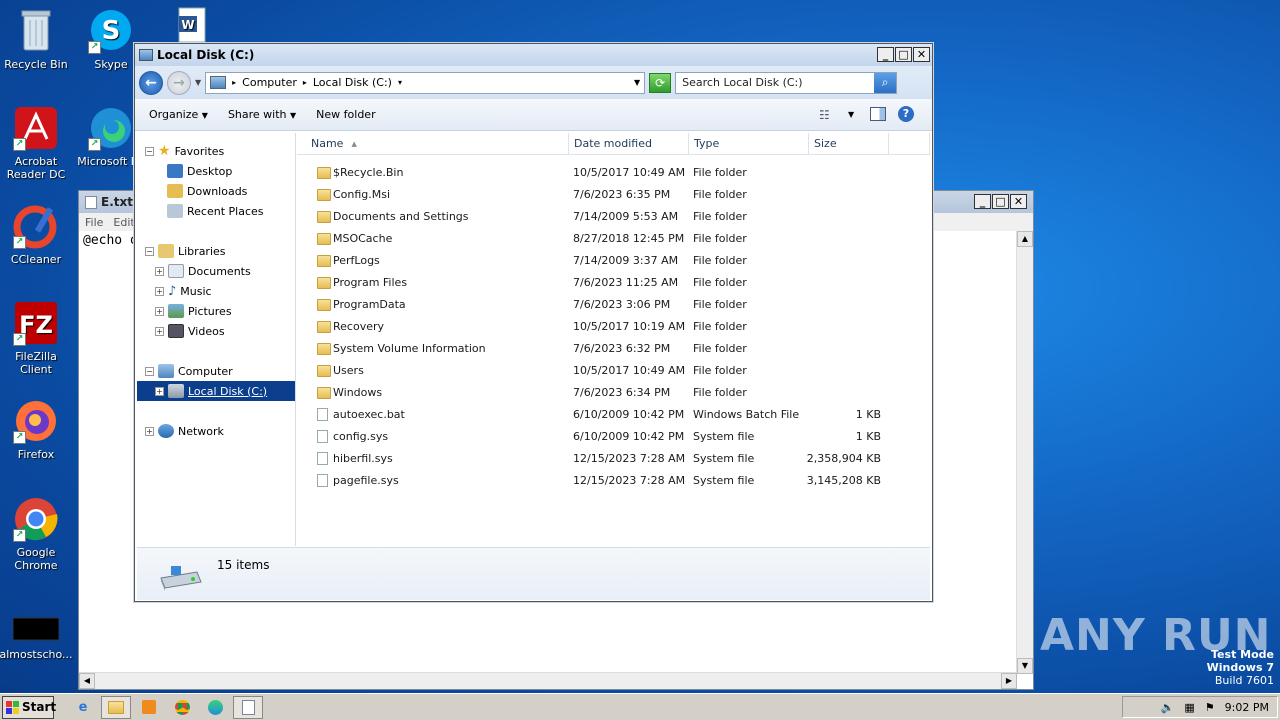 The width and height of the screenshot is (1280, 720). What do you see at coordinates (824, 115) in the screenshot?
I see `change-view-icon: ☷` at bounding box center [824, 115].